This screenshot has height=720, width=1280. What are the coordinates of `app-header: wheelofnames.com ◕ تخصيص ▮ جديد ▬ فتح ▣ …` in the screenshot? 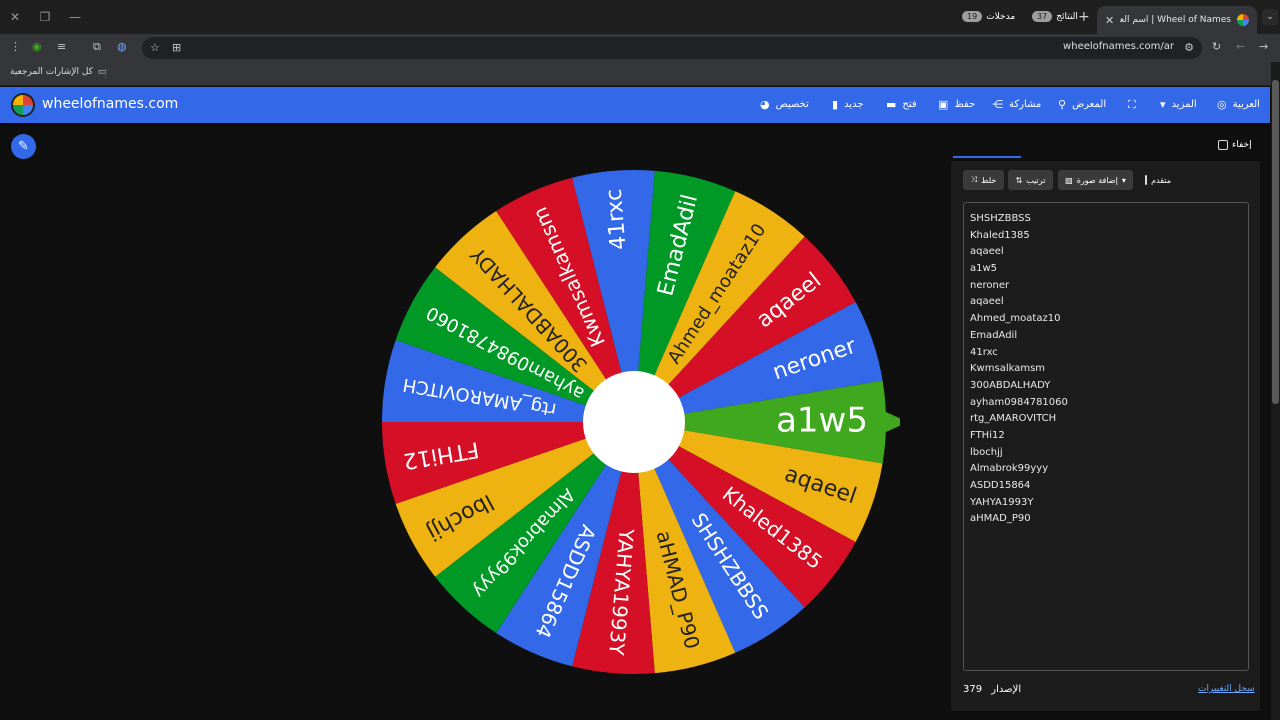 It's located at (635, 105).